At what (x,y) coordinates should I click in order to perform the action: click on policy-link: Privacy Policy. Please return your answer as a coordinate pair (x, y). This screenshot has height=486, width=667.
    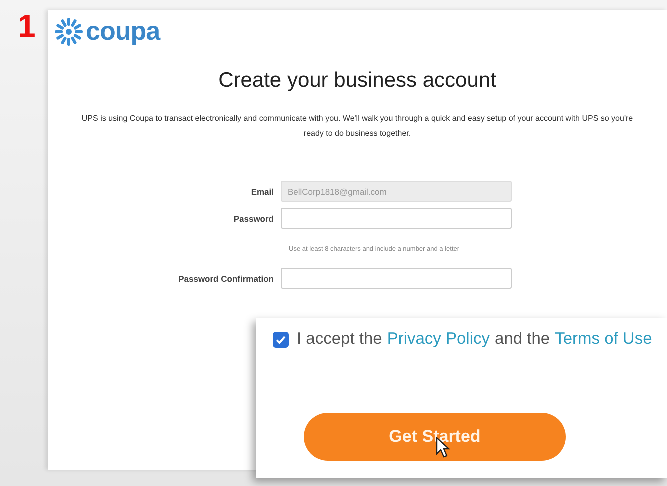
    Looking at the image, I should click on (438, 339).